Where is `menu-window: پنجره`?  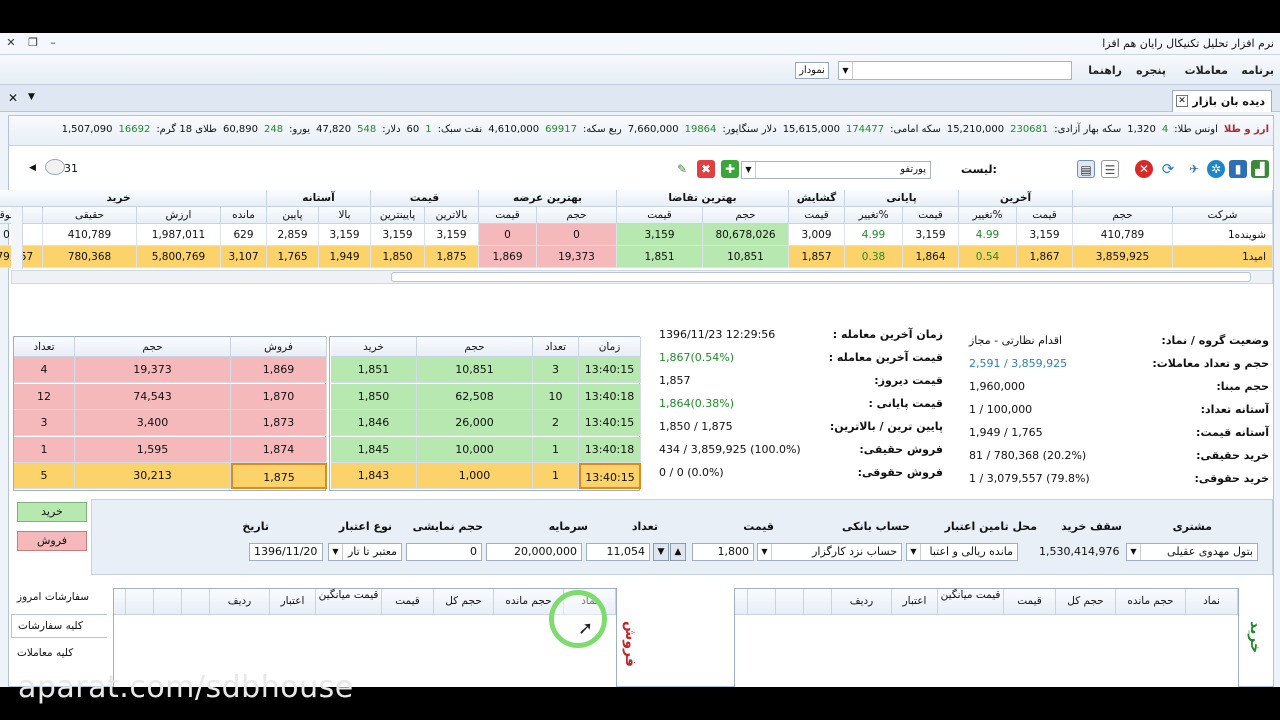
menu-window: پنجره is located at coordinates (1151, 70).